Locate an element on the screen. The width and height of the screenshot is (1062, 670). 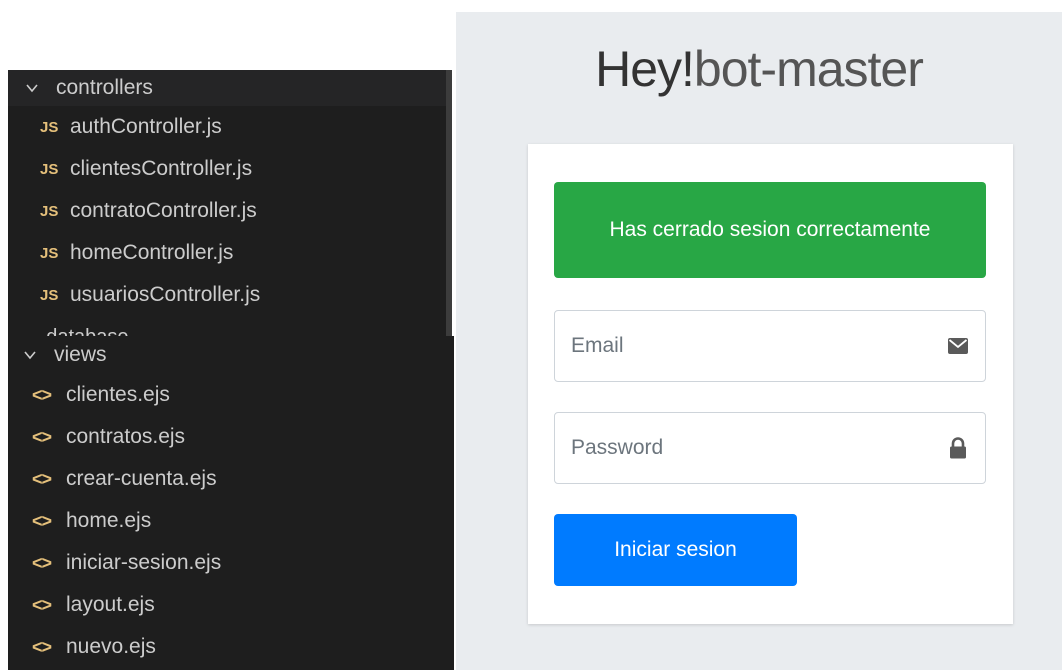
folder-label: database is located at coordinates (87, 331).